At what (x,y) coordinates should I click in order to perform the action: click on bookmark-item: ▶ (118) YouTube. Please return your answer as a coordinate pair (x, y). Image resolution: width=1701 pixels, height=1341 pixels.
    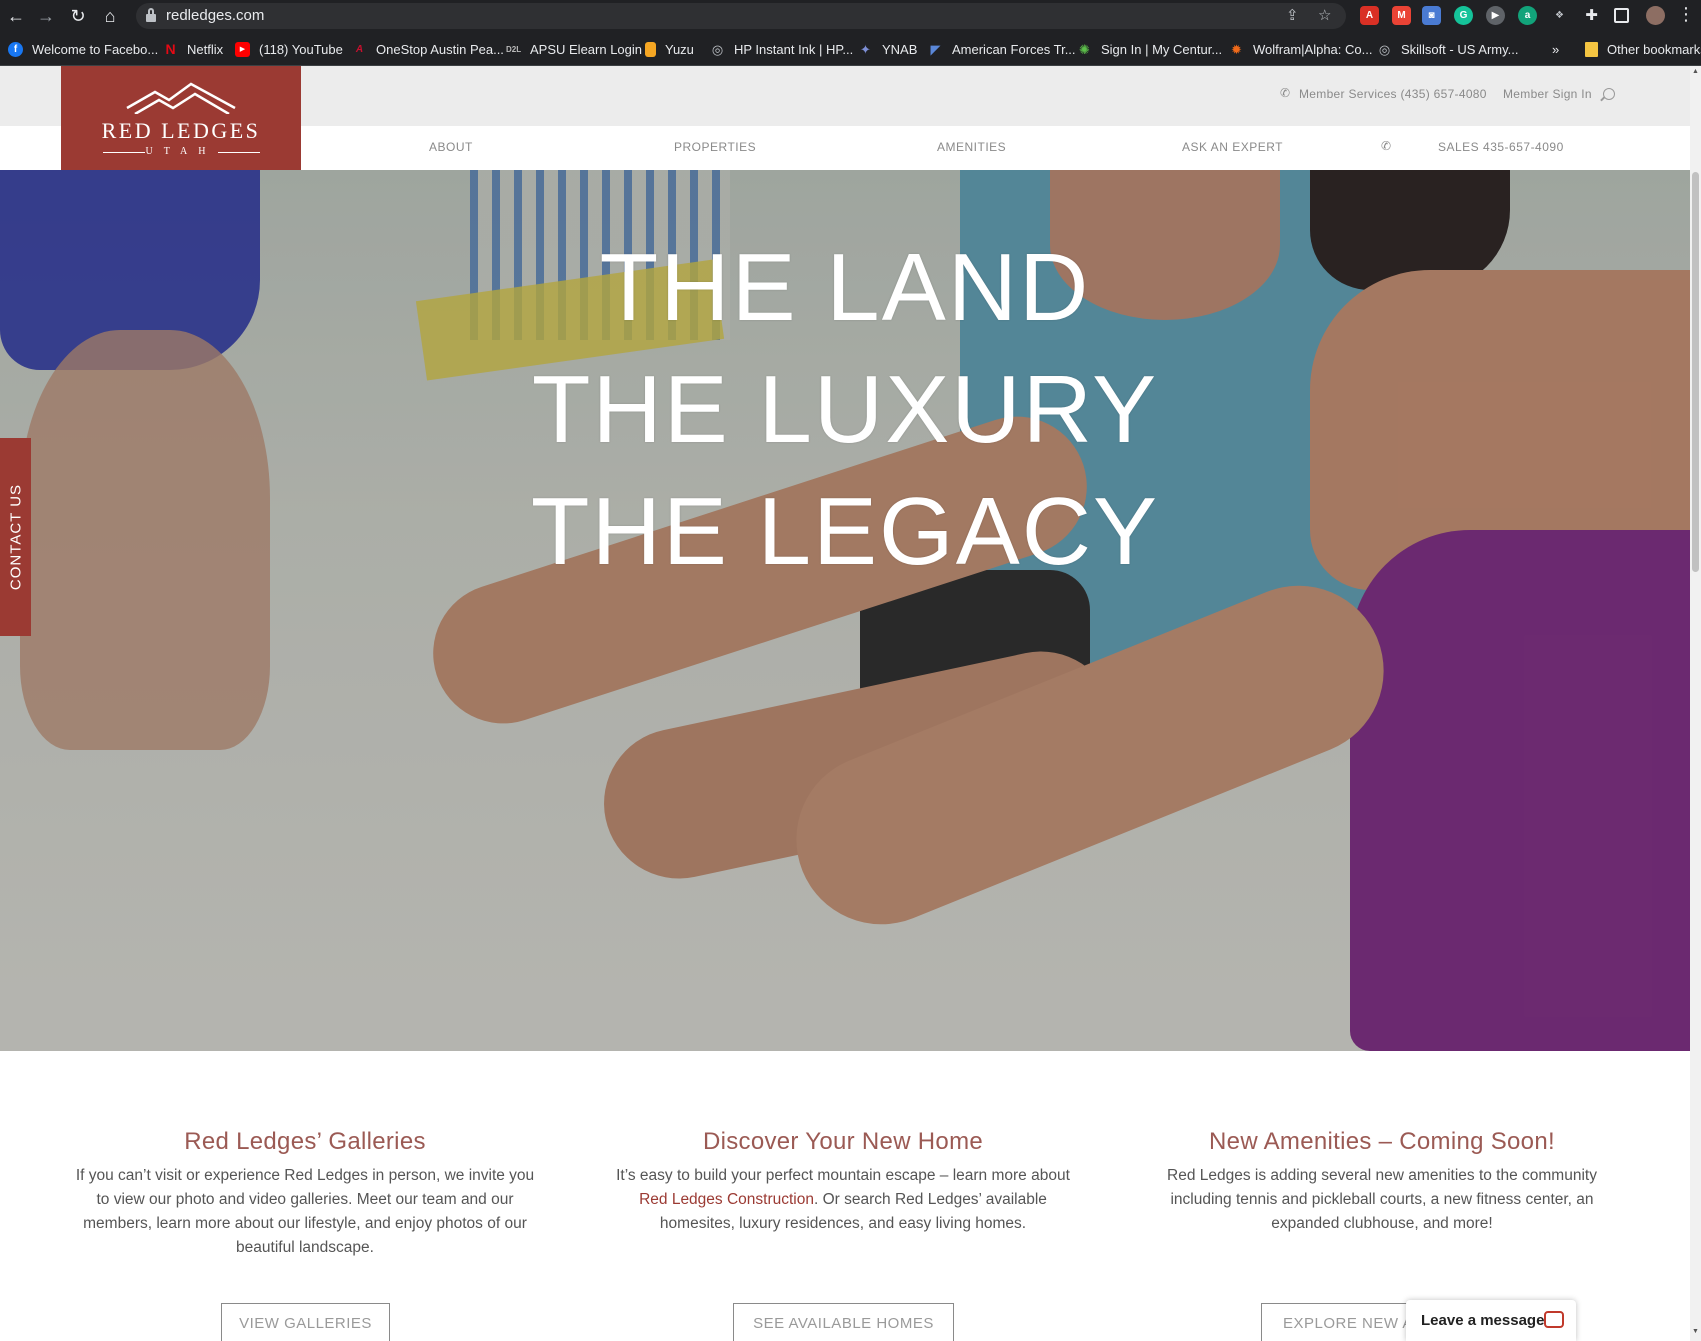
    Looking at the image, I should click on (289, 49).